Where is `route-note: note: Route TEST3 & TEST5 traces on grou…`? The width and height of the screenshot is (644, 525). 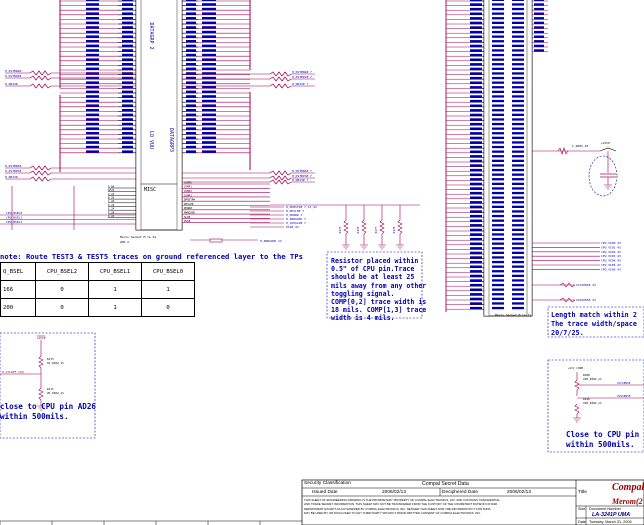 route-note: note: Route TEST3 & TEST5 traces on grou… is located at coordinates (151, 256).